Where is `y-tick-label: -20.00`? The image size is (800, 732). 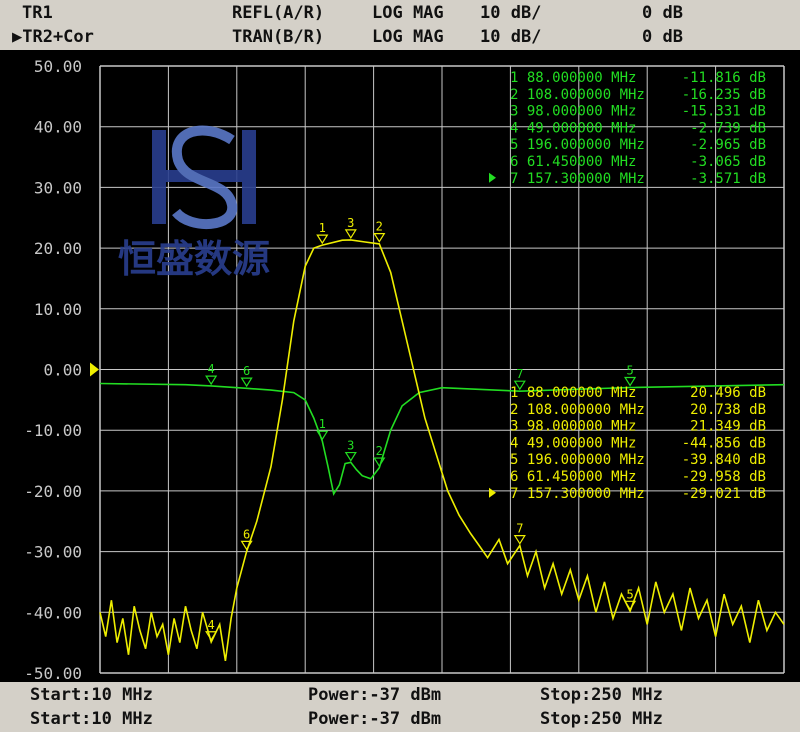 y-tick-label: -20.00 is located at coordinates (53, 491).